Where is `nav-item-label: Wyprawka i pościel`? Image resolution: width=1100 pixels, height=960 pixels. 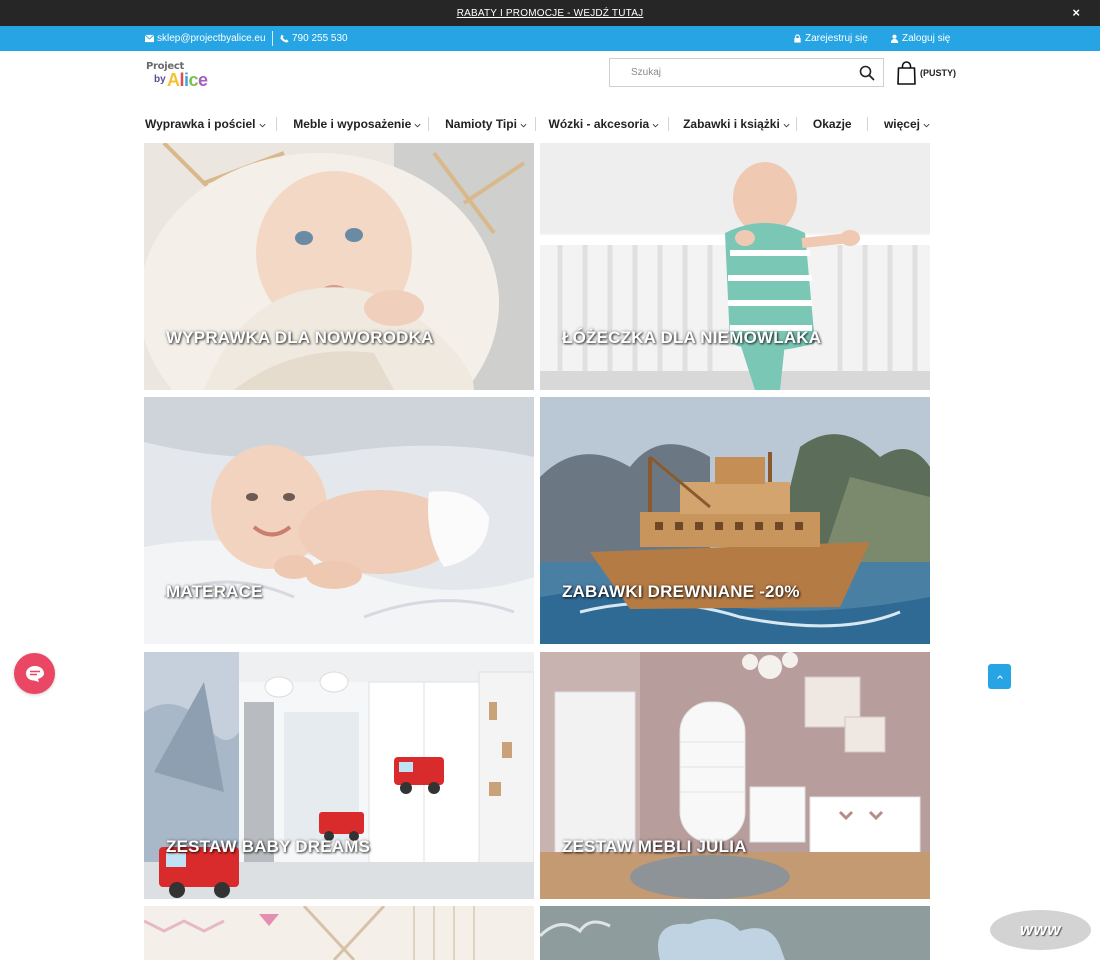
nav-item-label: Wyprawka i pościel is located at coordinates (200, 124).